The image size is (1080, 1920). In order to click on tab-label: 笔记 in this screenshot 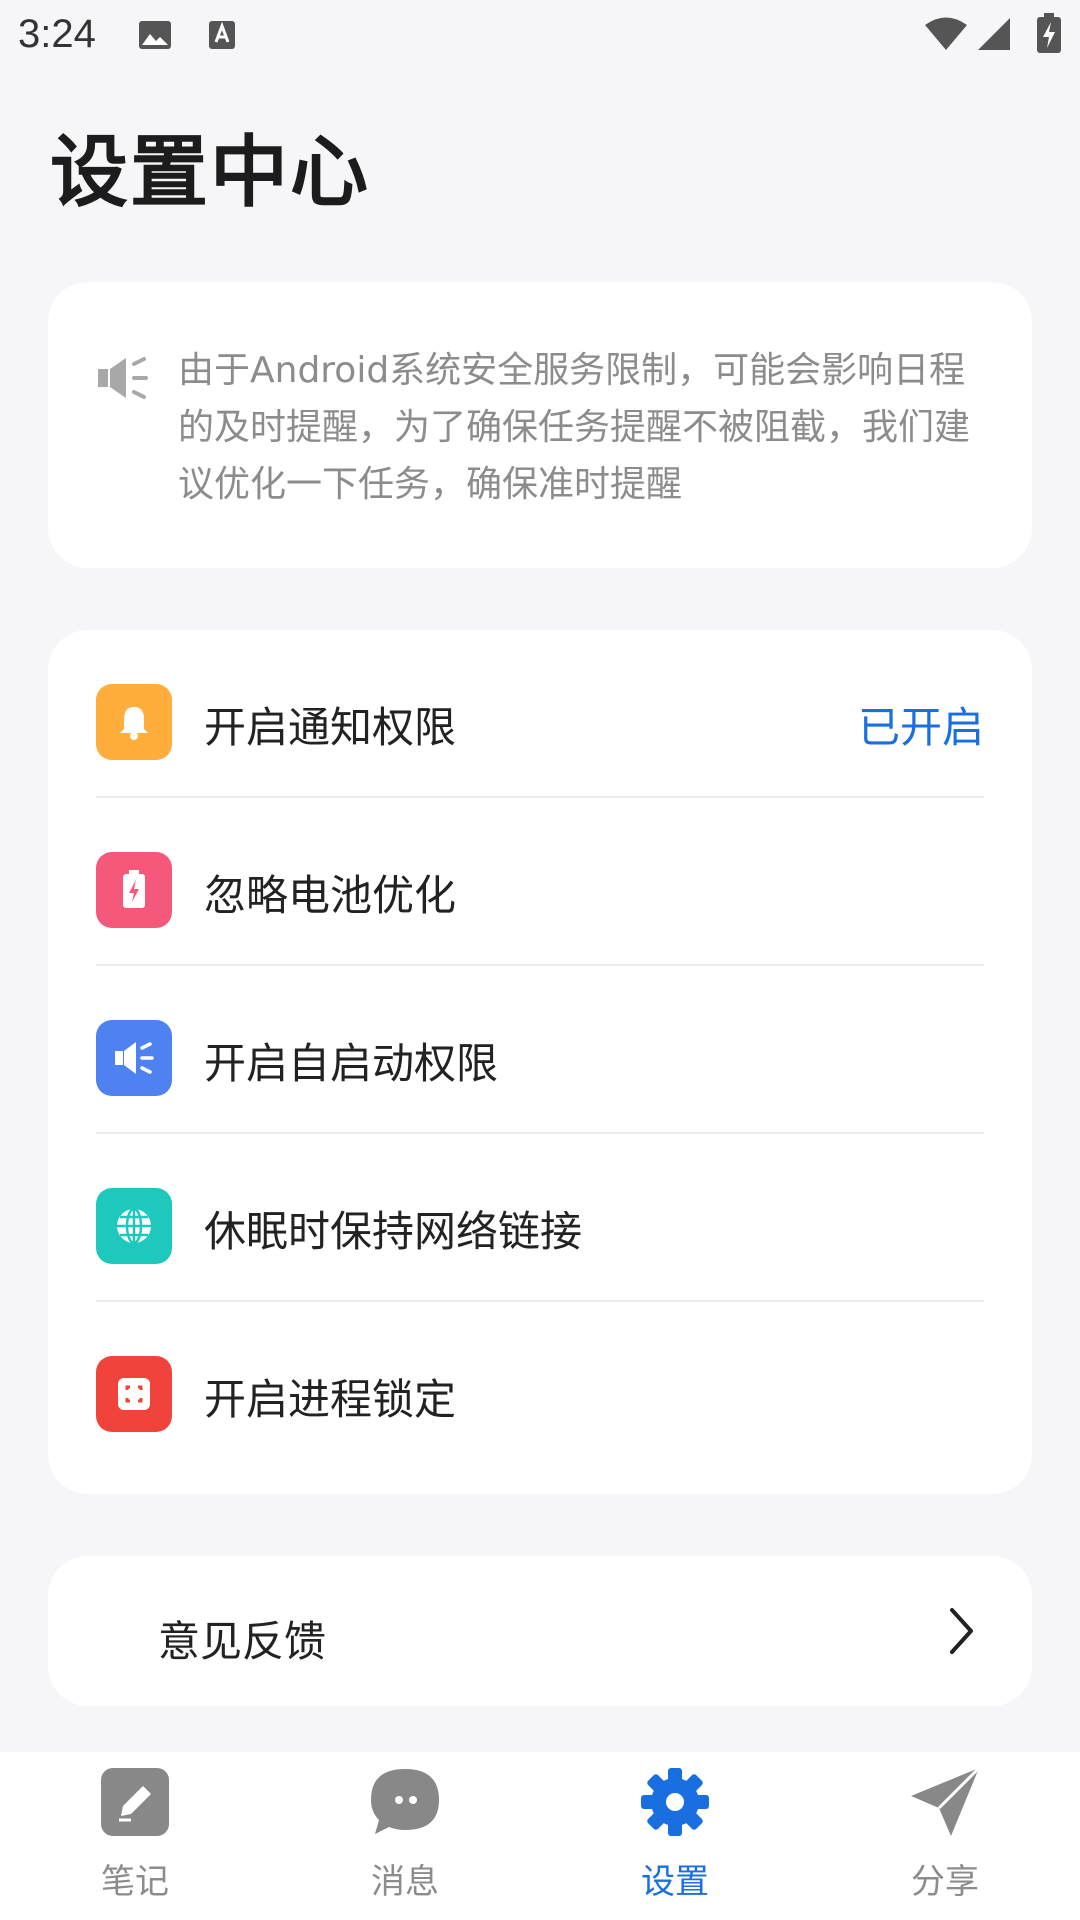, I will do `click(135, 1882)`.